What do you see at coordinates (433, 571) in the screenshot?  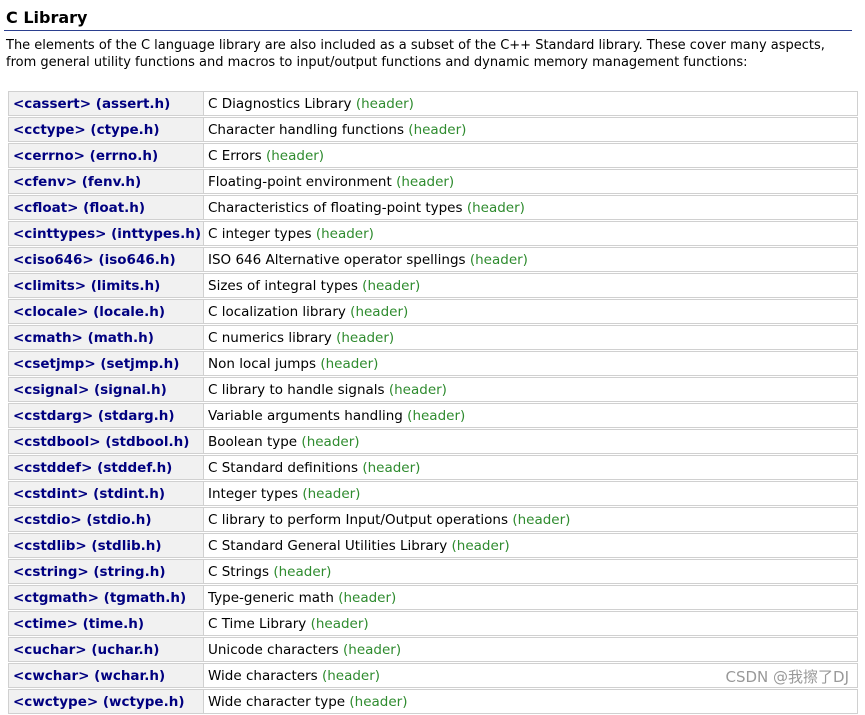 I see `table-row: <cstring> (string.h) C Strings (header)` at bounding box center [433, 571].